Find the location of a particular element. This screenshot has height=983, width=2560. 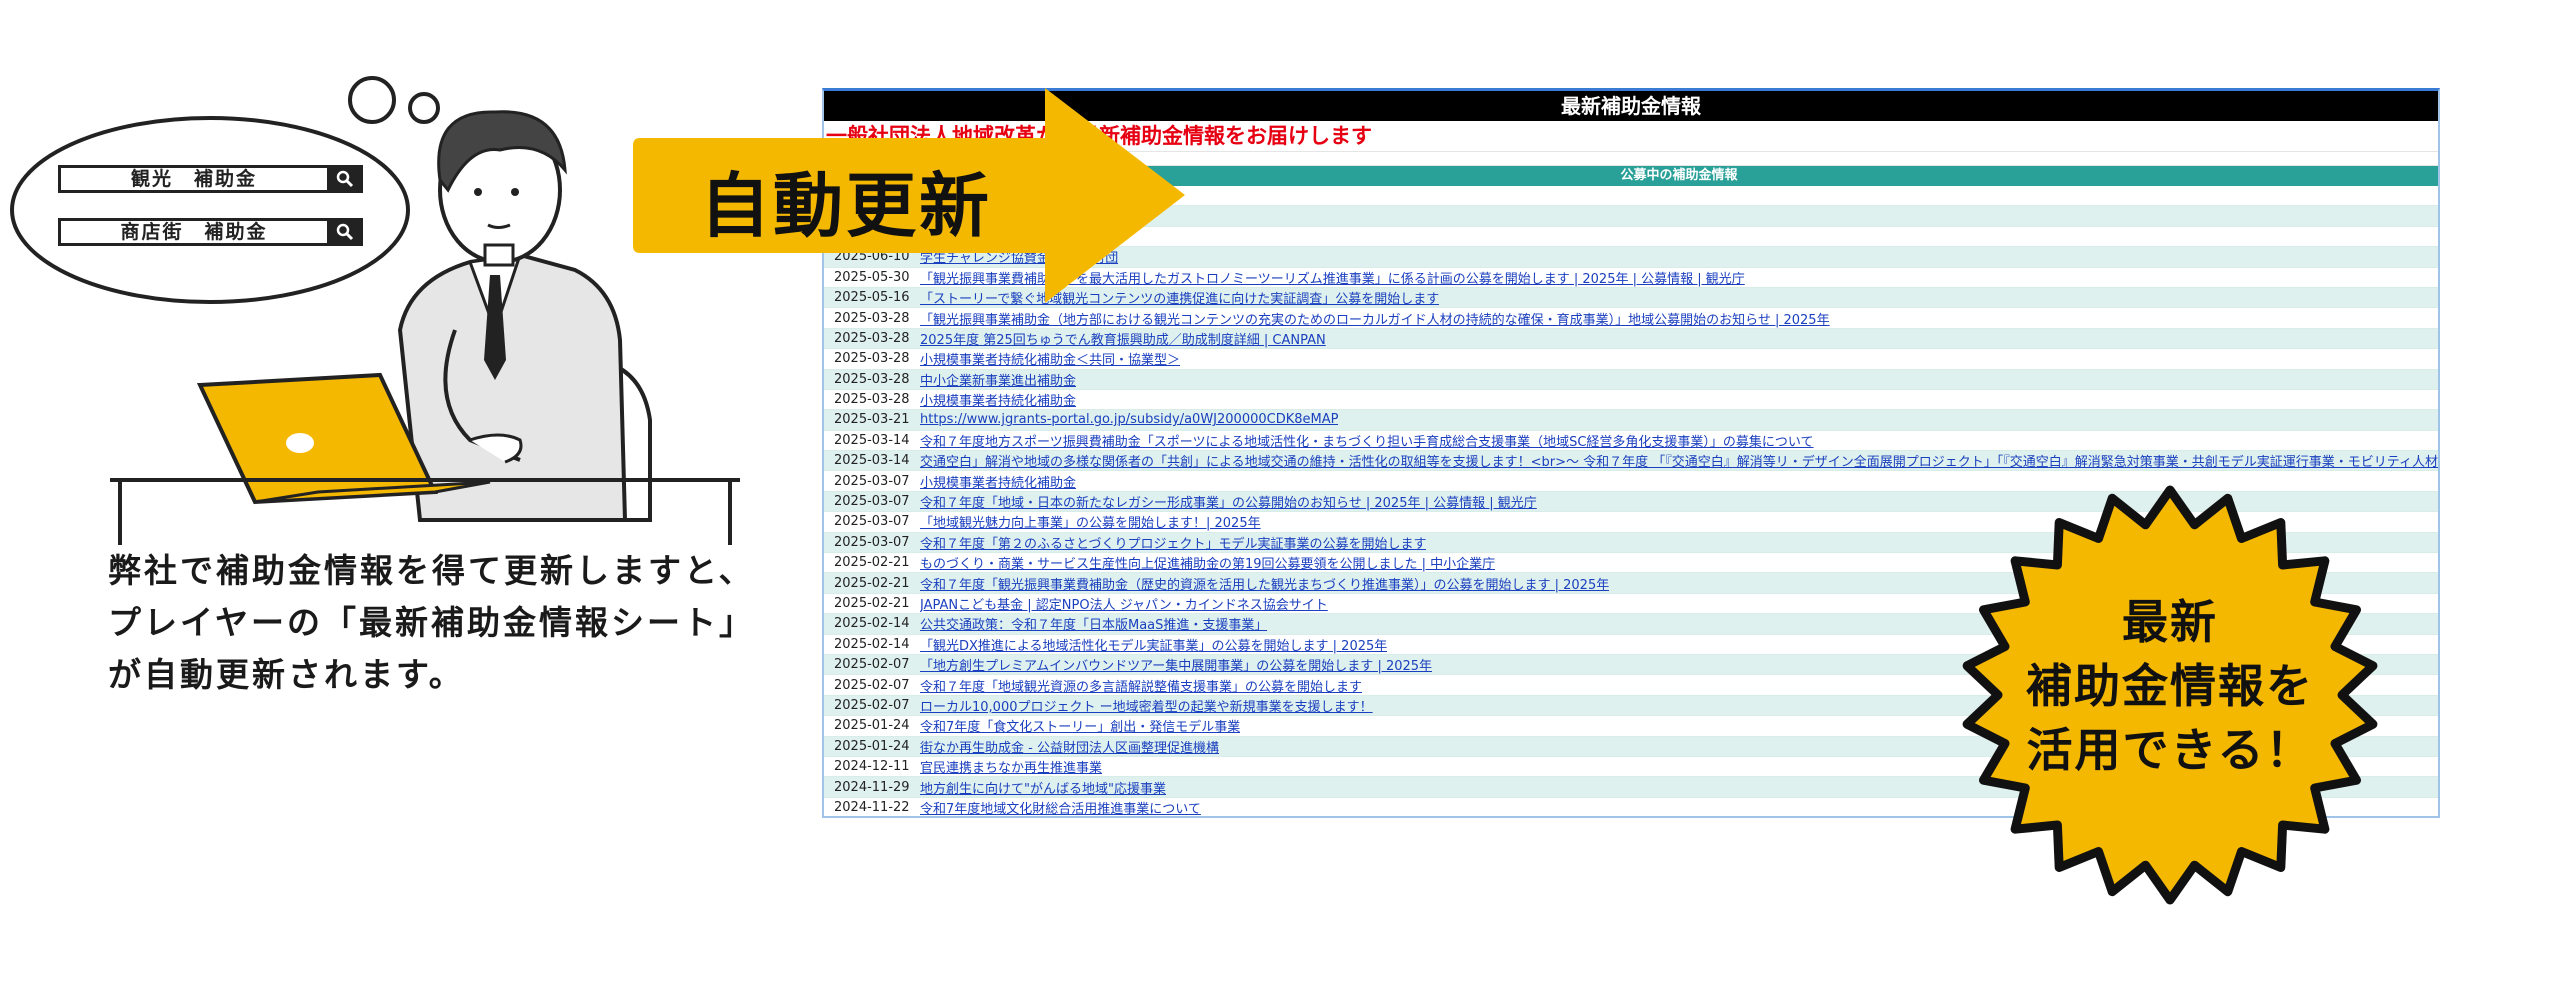

badge-line-2: 補助金情報を is located at coordinates (2170, 686).